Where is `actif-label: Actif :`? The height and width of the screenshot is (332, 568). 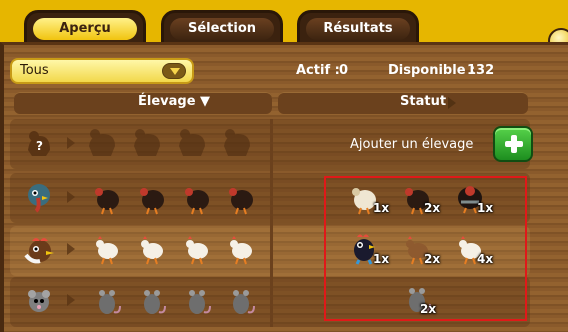
actif-label: Actif : is located at coordinates (318, 70).